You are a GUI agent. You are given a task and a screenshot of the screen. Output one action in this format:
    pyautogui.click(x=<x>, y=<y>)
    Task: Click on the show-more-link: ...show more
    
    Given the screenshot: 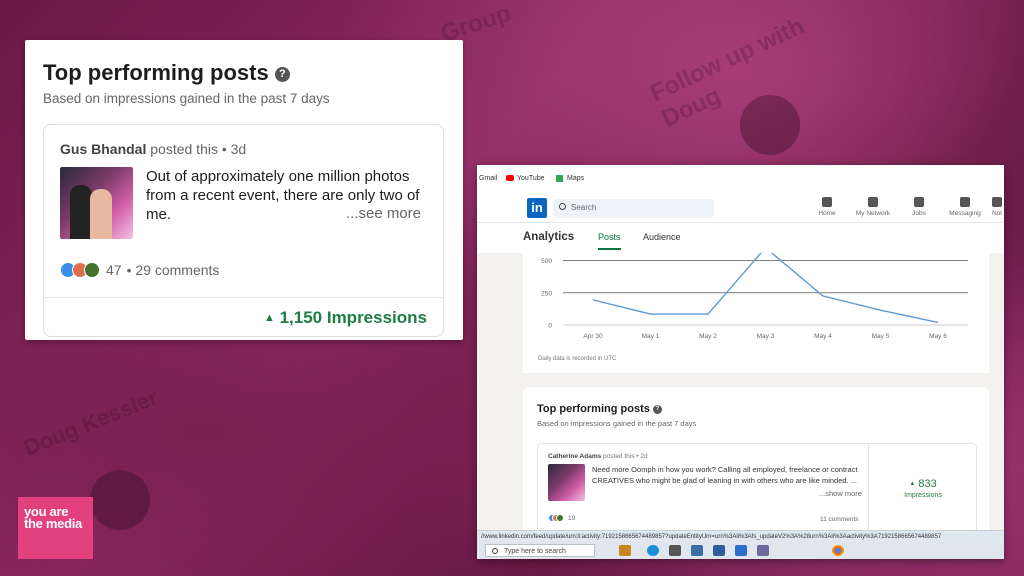 What is the action you would take?
    pyautogui.click(x=840, y=493)
    